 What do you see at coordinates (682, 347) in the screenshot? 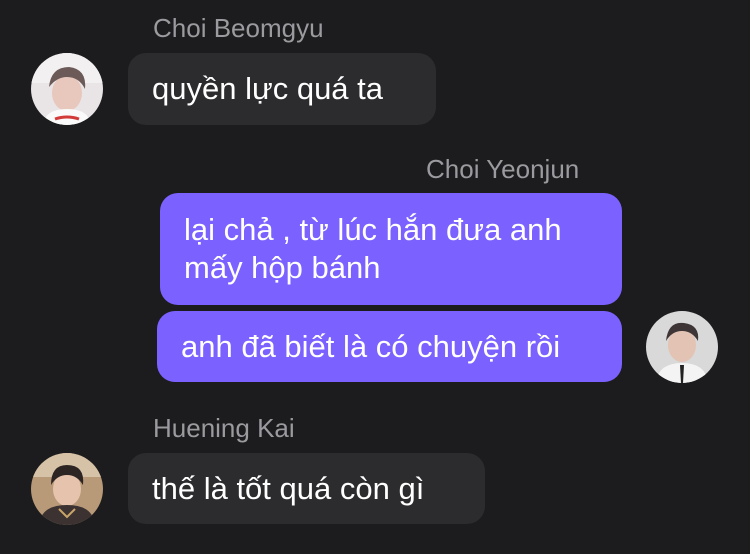
I see `avatar-yeonjun-icon` at bounding box center [682, 347].